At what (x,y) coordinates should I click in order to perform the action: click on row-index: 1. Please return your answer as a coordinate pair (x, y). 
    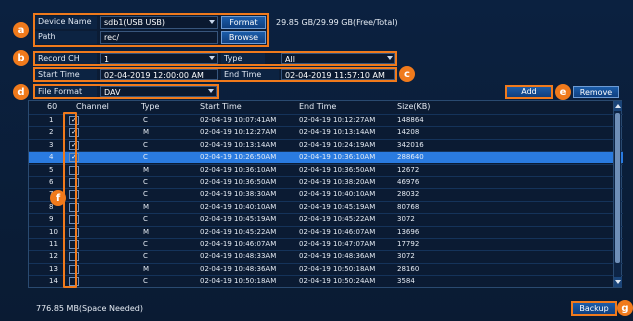
    Looking at the image, I should click on (51, 120).